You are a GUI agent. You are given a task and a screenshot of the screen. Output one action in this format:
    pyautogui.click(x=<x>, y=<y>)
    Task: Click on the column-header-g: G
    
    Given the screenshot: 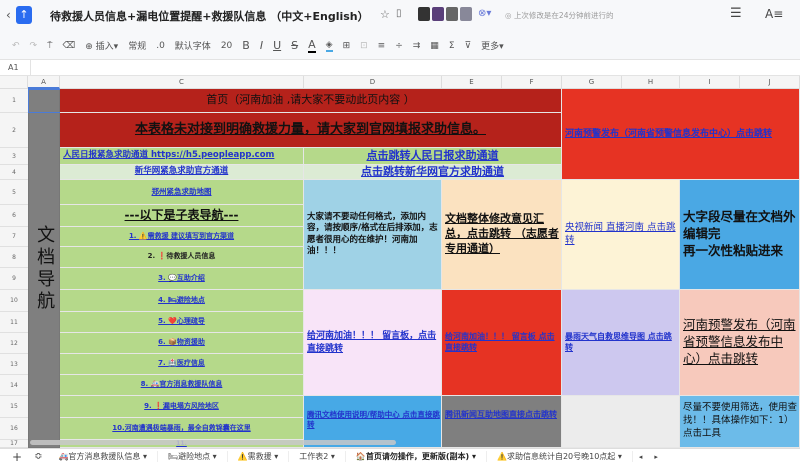 What is the action you would take?
    pyautogui.click(x=592, y=82)
    